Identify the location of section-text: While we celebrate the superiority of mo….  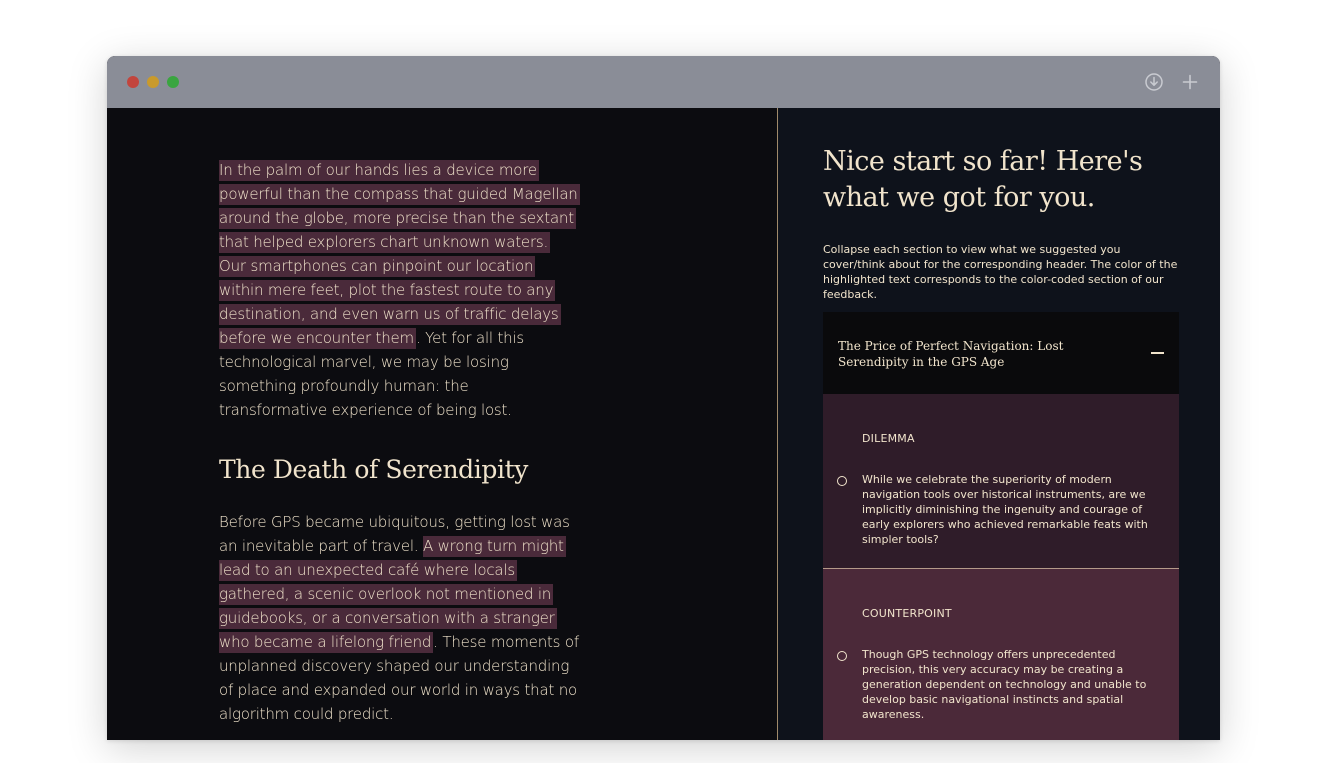
(1005, 509).